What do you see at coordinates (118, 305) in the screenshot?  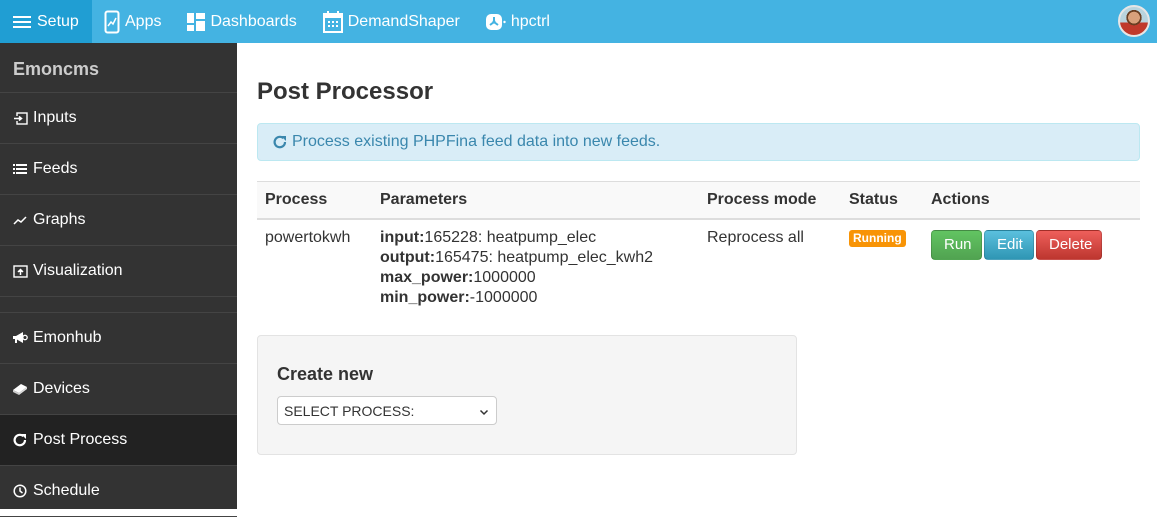 I see `sidebar-divider` at bounding box center [118, 305].